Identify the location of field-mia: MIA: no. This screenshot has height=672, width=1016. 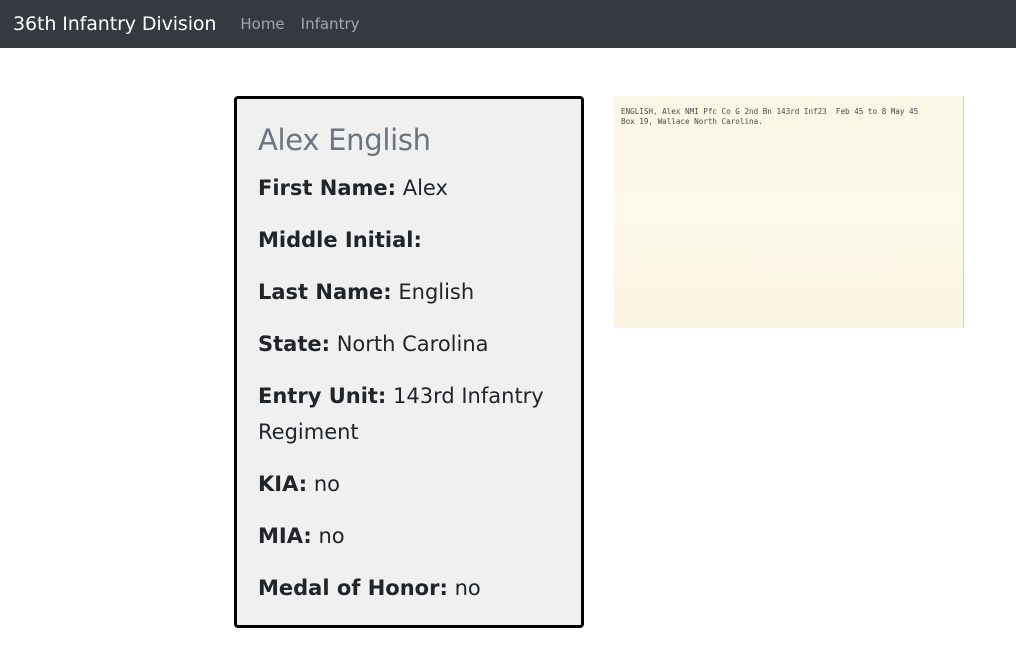
(409, 536).